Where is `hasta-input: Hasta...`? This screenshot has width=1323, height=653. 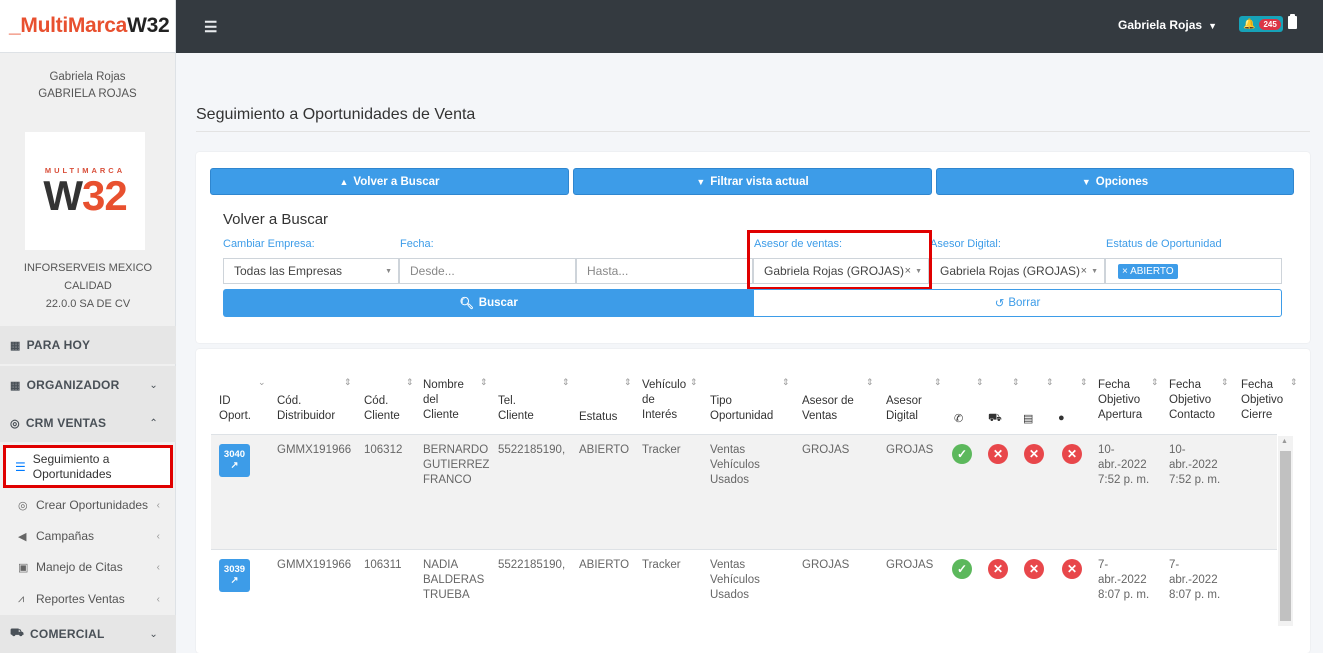
hasta-input: Hasta... is located at coordinates (664, 271).